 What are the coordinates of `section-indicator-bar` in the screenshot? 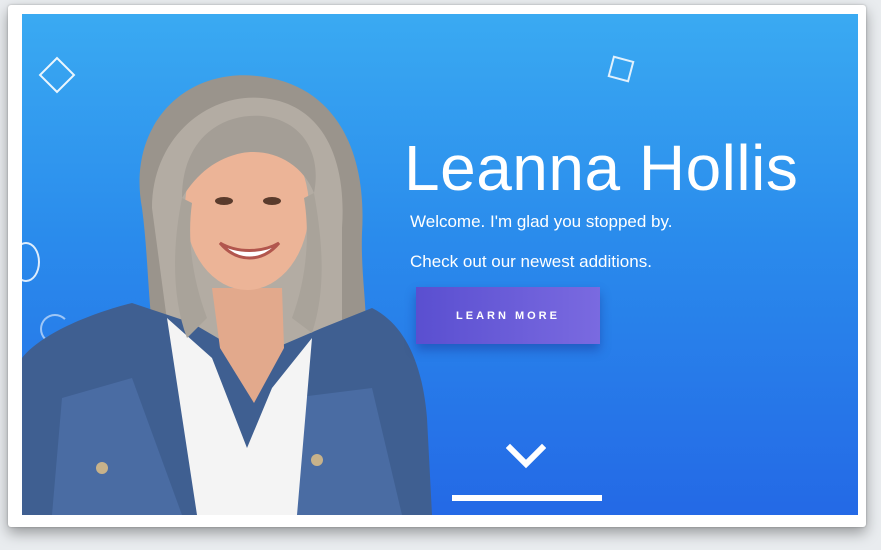 It's located at (527, 498).